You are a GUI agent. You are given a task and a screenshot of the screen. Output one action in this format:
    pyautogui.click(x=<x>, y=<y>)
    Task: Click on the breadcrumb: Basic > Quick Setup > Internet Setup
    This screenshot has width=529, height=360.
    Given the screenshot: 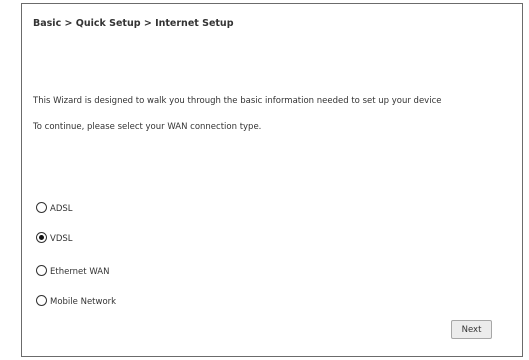 What is the action you would take?
    pyautogui.click(x=133, y=23)
    